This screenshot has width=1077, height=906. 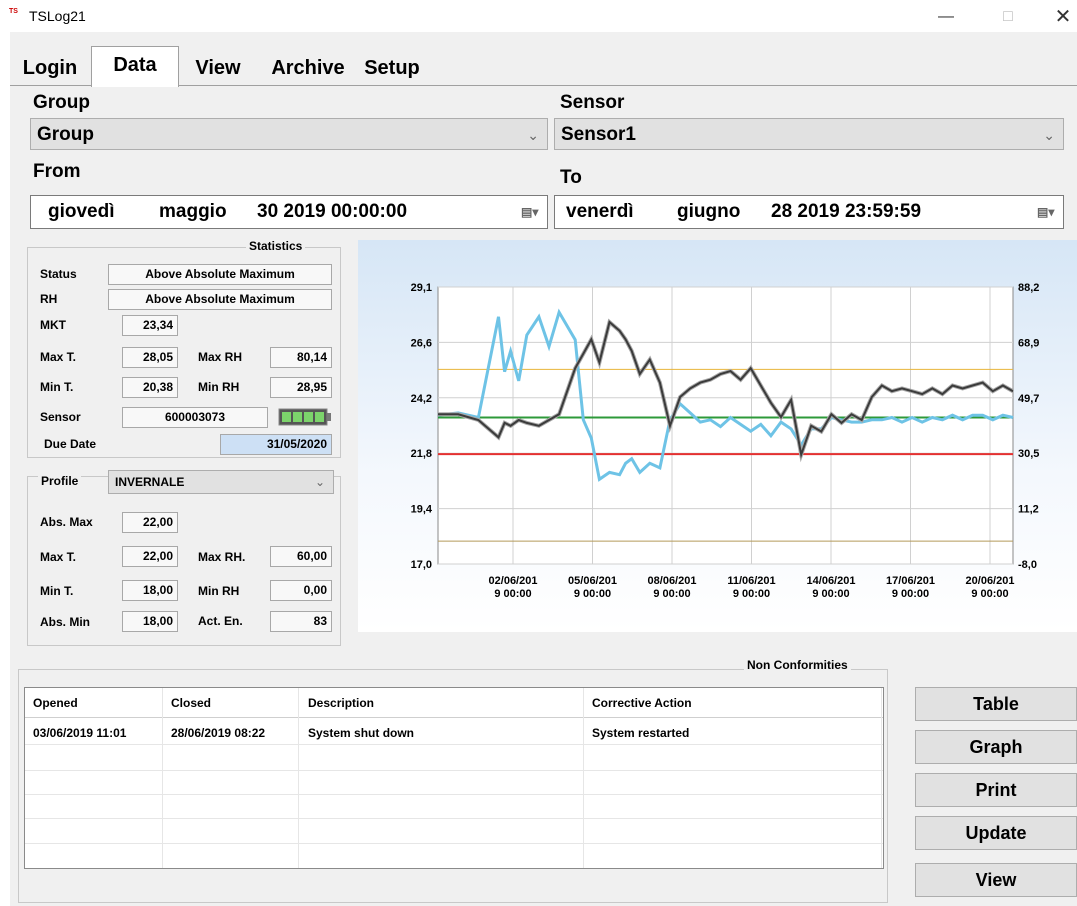 What do you see at coordinates (1008, 17) in the screenshot?
I see `maximize-icon: □` at bounding box center [1008, 17].